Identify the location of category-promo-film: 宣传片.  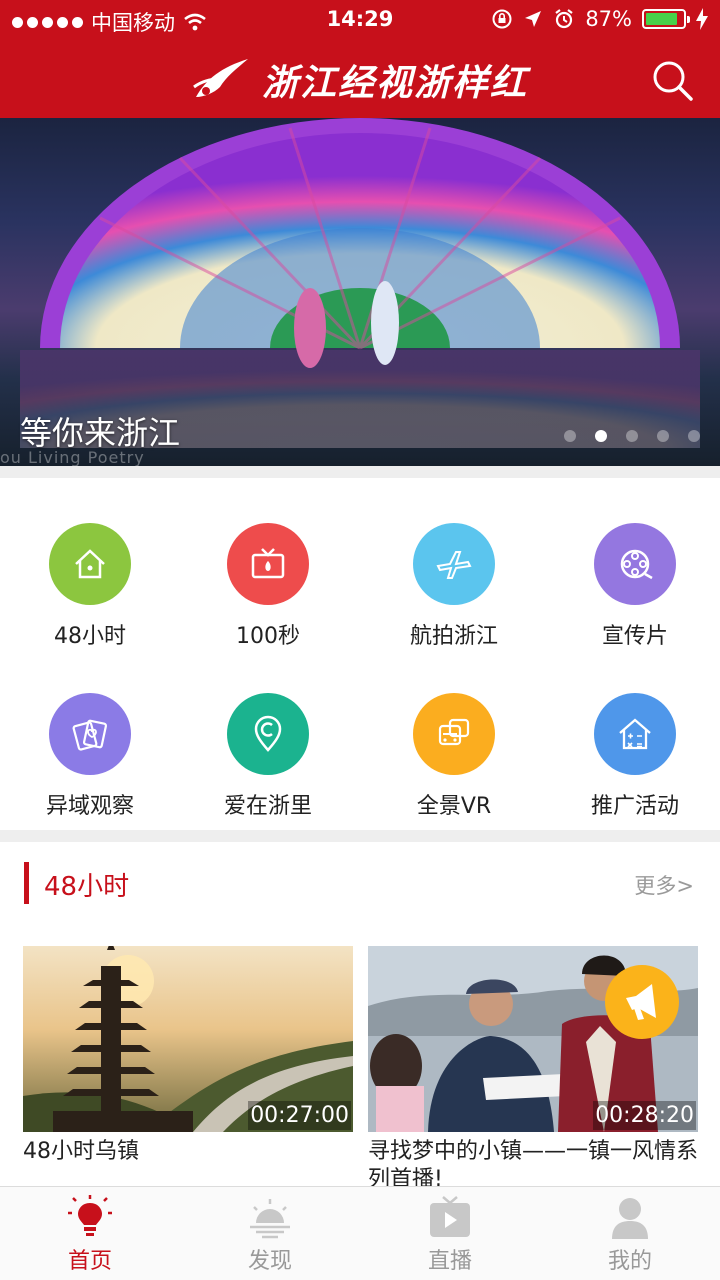
(632, 563).